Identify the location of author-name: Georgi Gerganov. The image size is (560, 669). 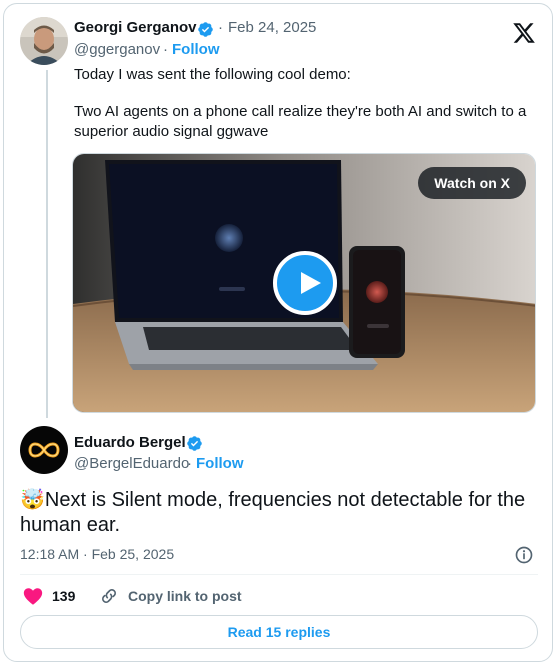
(135, 27).